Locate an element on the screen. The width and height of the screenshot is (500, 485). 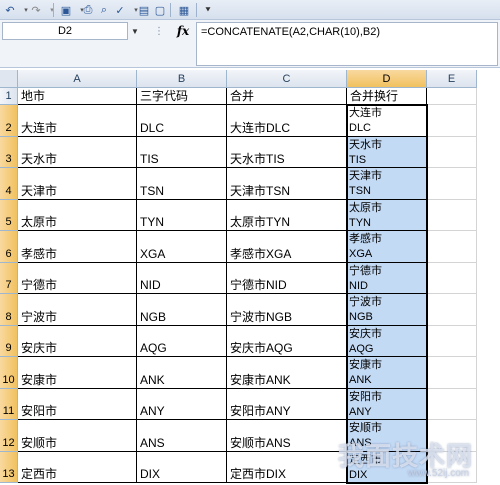
cell-b4: TSN is located at coordinates (182, 184).